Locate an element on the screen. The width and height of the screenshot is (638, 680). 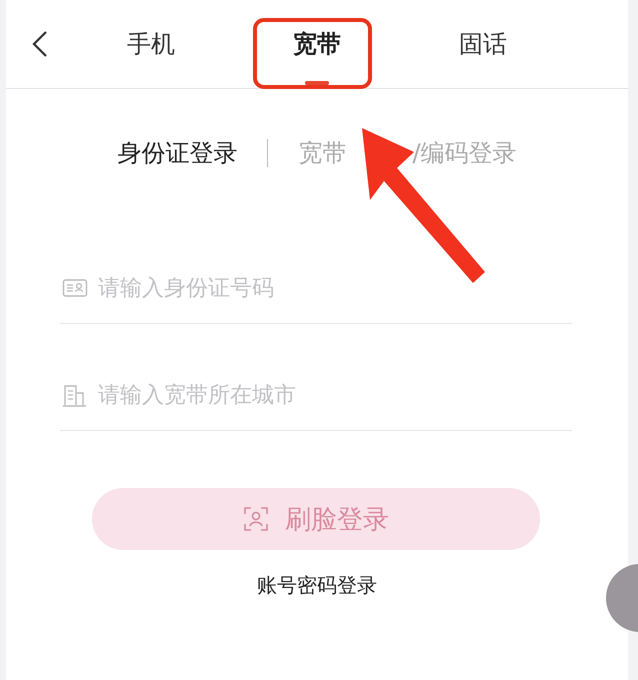
building-icon is located at coordinates (75, 395).